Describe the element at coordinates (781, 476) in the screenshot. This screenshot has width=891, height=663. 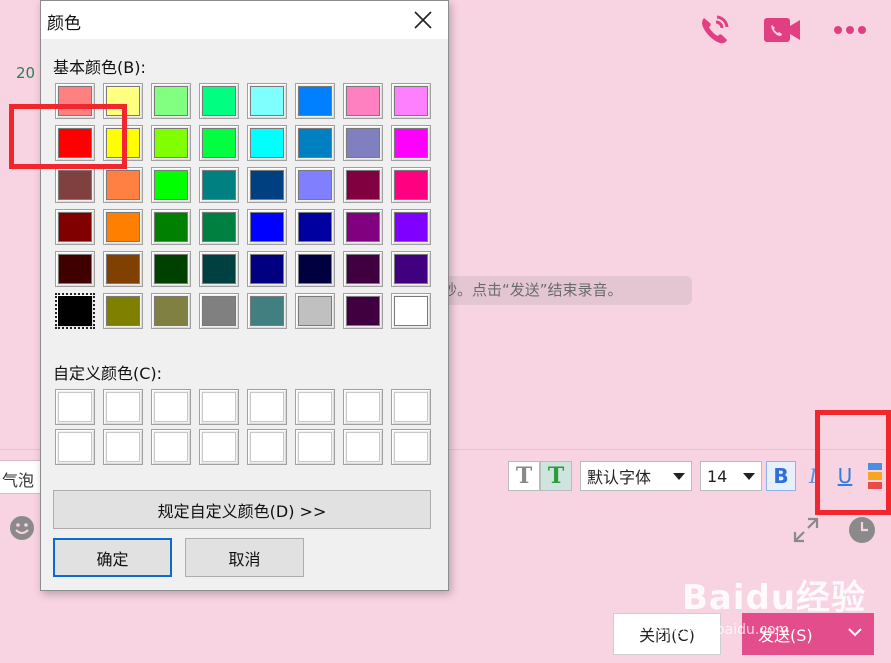
I see `bold-button: B` at that location.